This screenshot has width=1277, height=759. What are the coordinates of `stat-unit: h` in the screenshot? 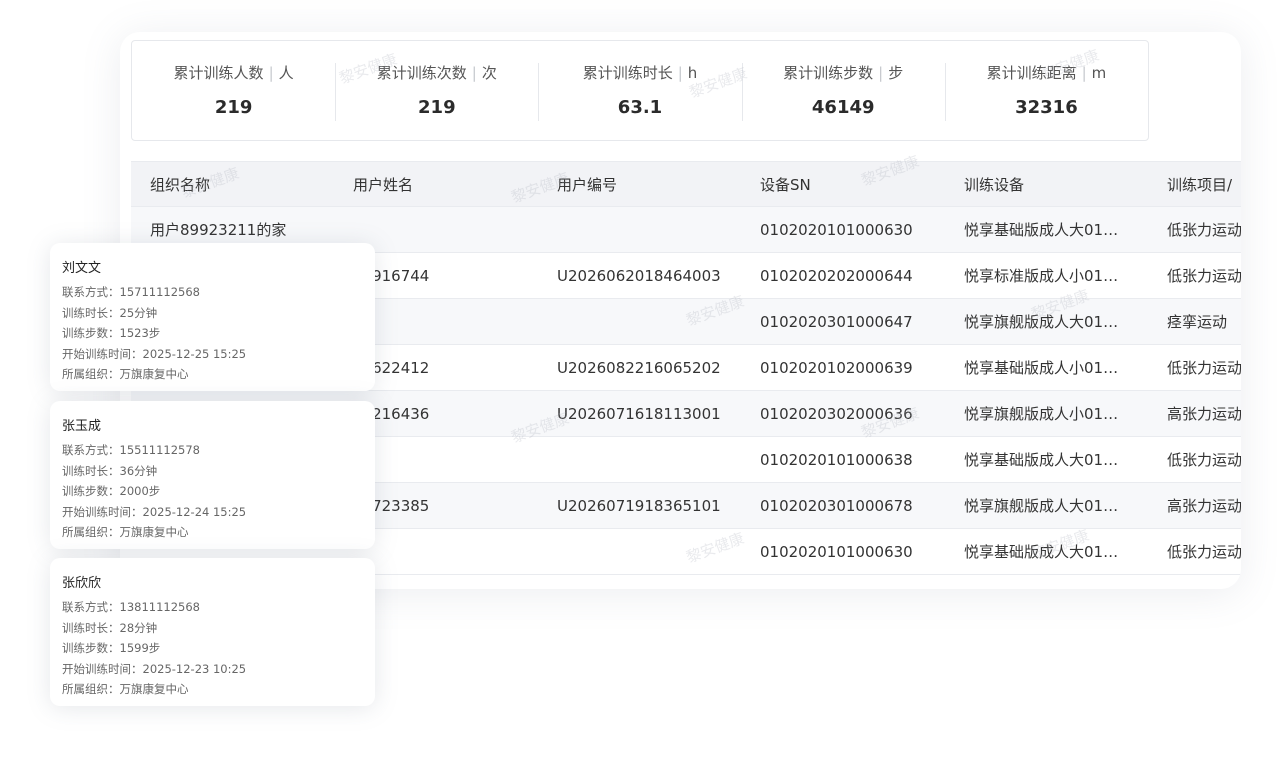 It's located at (692, 73).